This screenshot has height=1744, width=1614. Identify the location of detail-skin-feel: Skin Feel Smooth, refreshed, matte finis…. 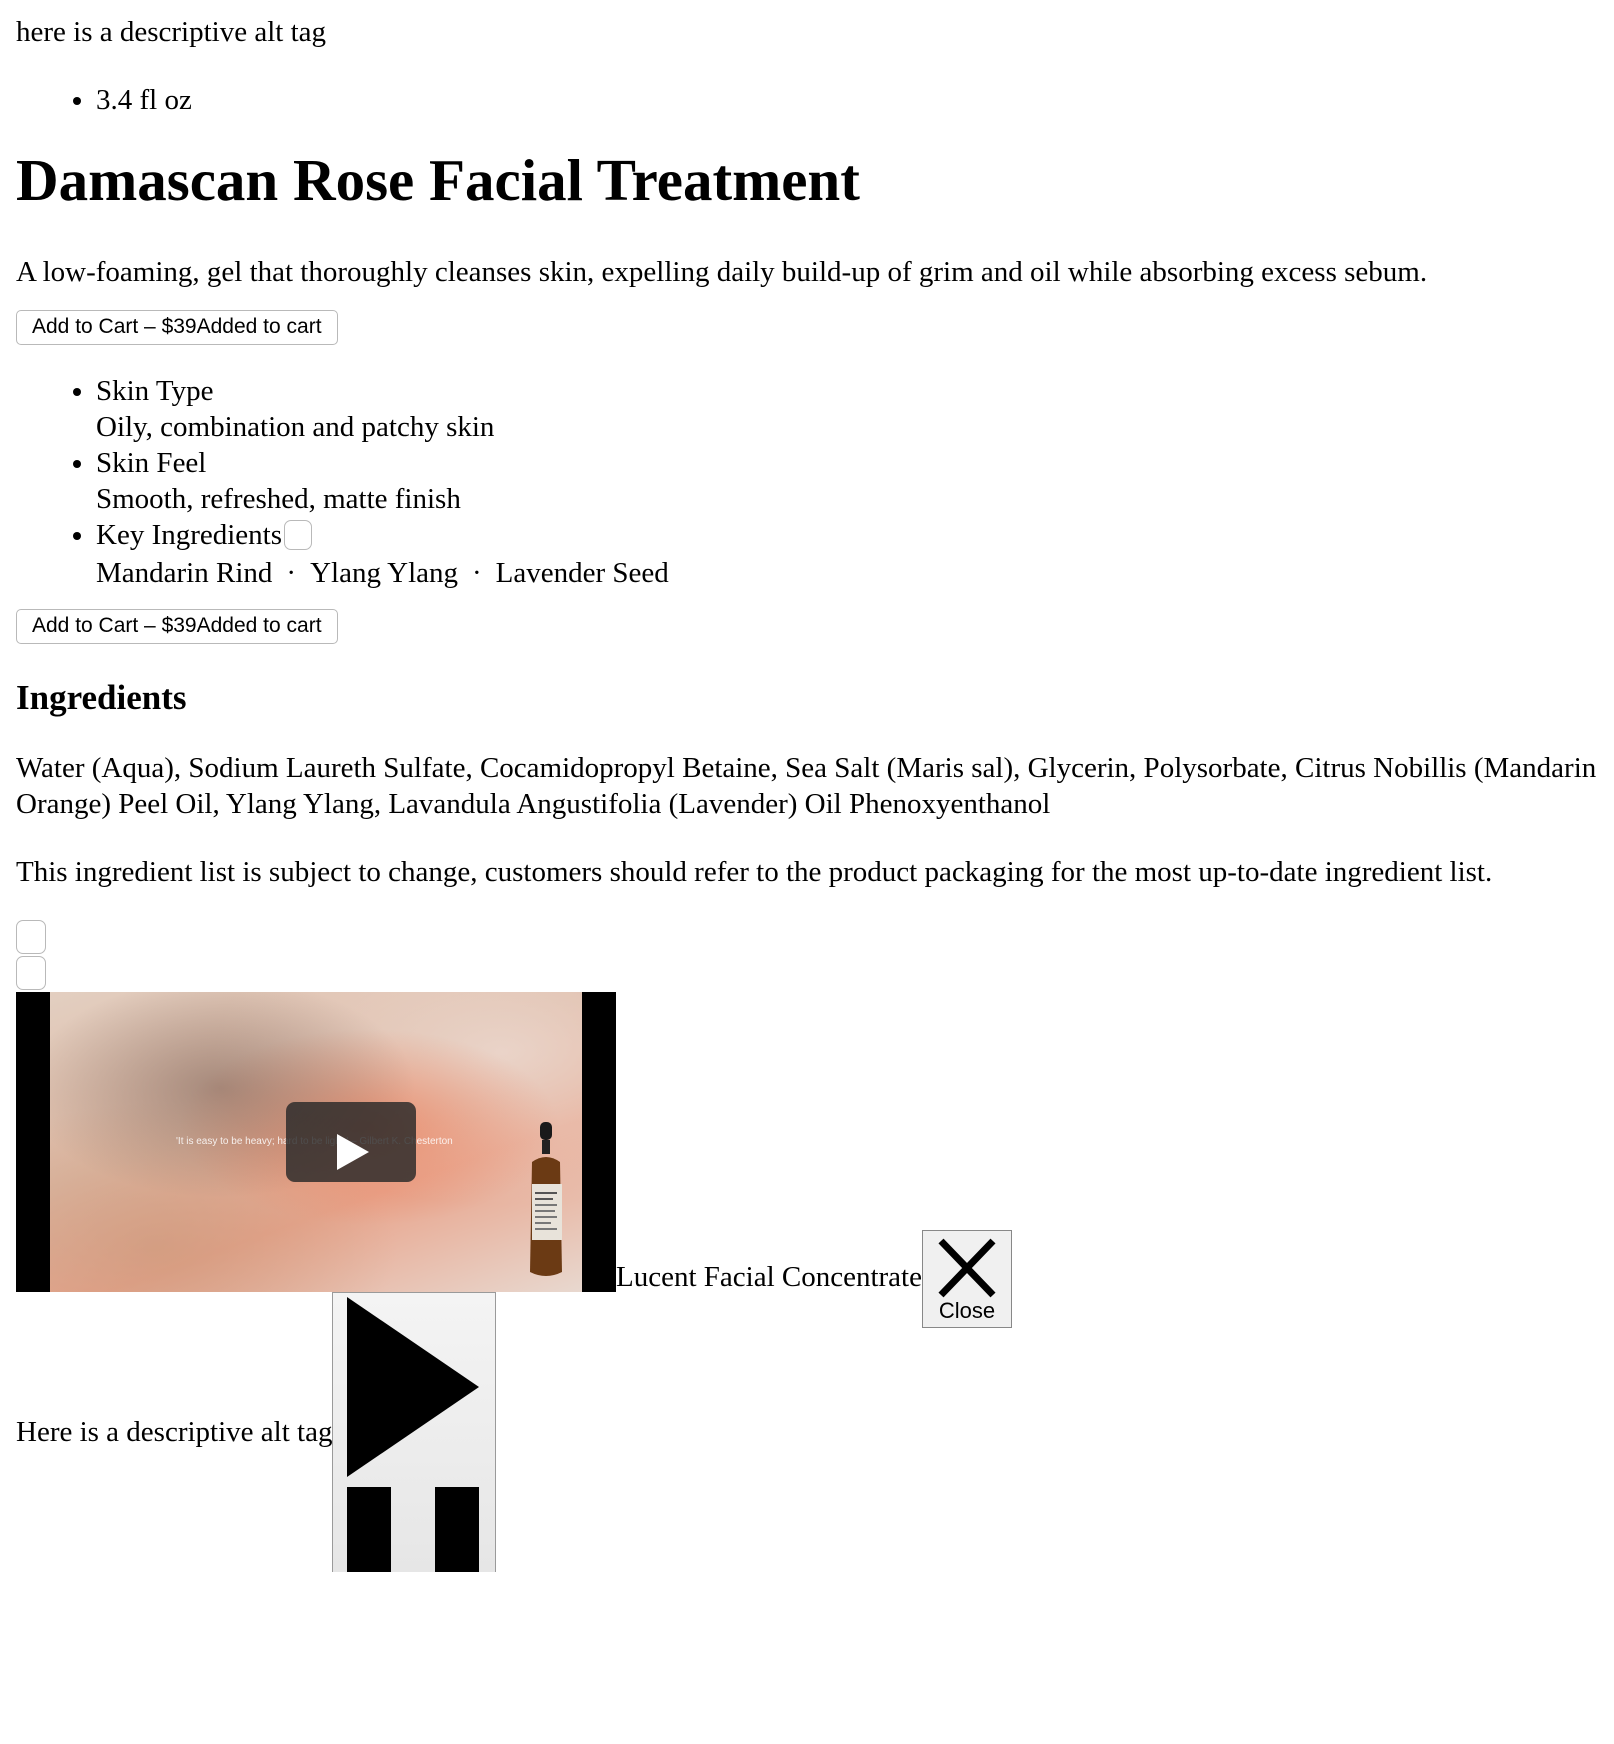
(847, 481).